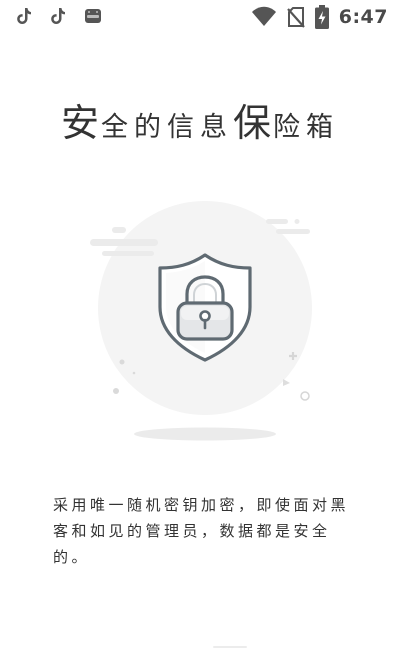 This screenshot has width=400, height=650. I want to click on android-app-icon, so click(93, 16).